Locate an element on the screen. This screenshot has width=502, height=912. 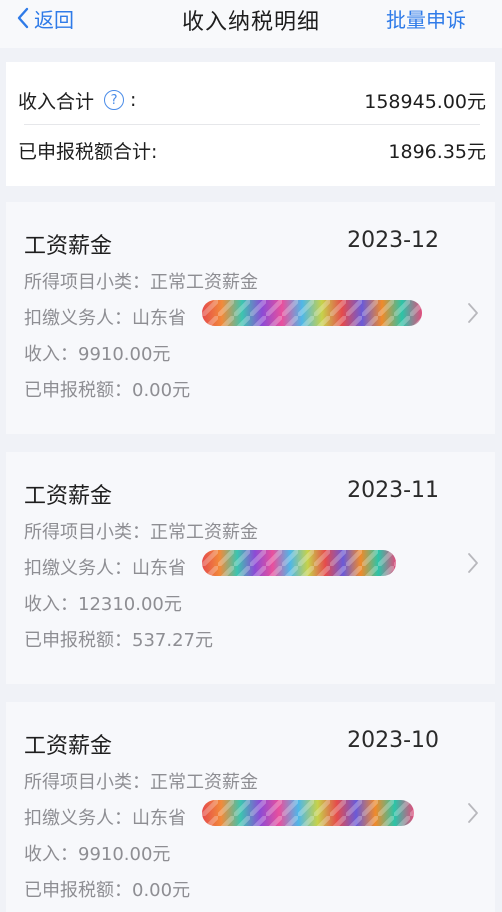
income-total-row: 收入合计 ? : 158945.00元 is located at coordinates (252, 100).